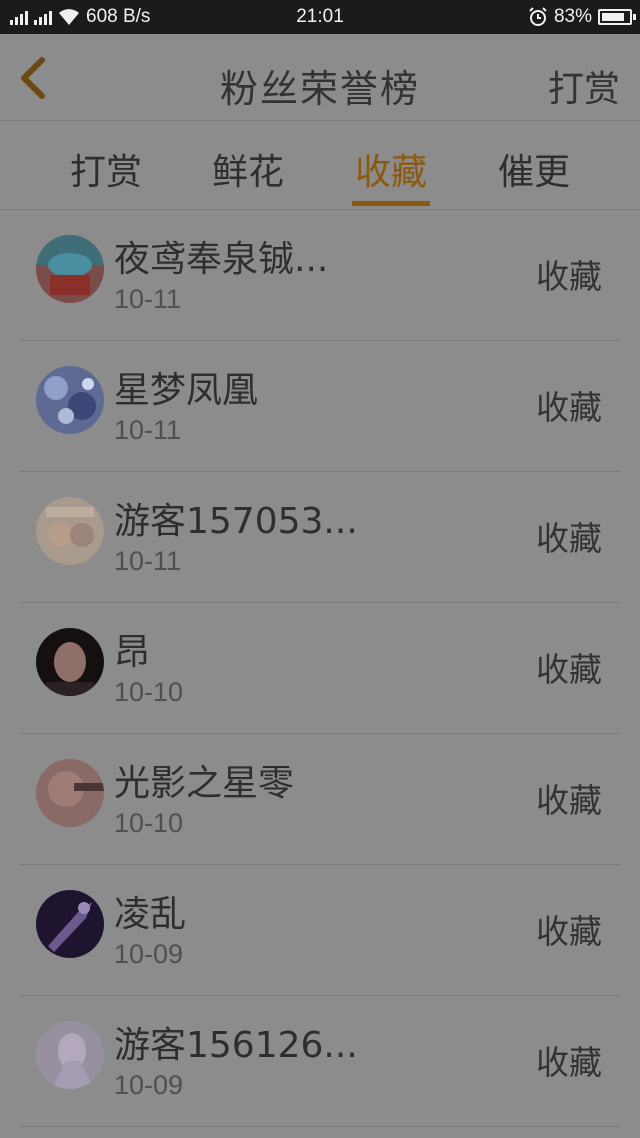 The height and width of the screenshot is (1138, 640). I want to click on user-name: 星梦凤凰, so click(186, 390).